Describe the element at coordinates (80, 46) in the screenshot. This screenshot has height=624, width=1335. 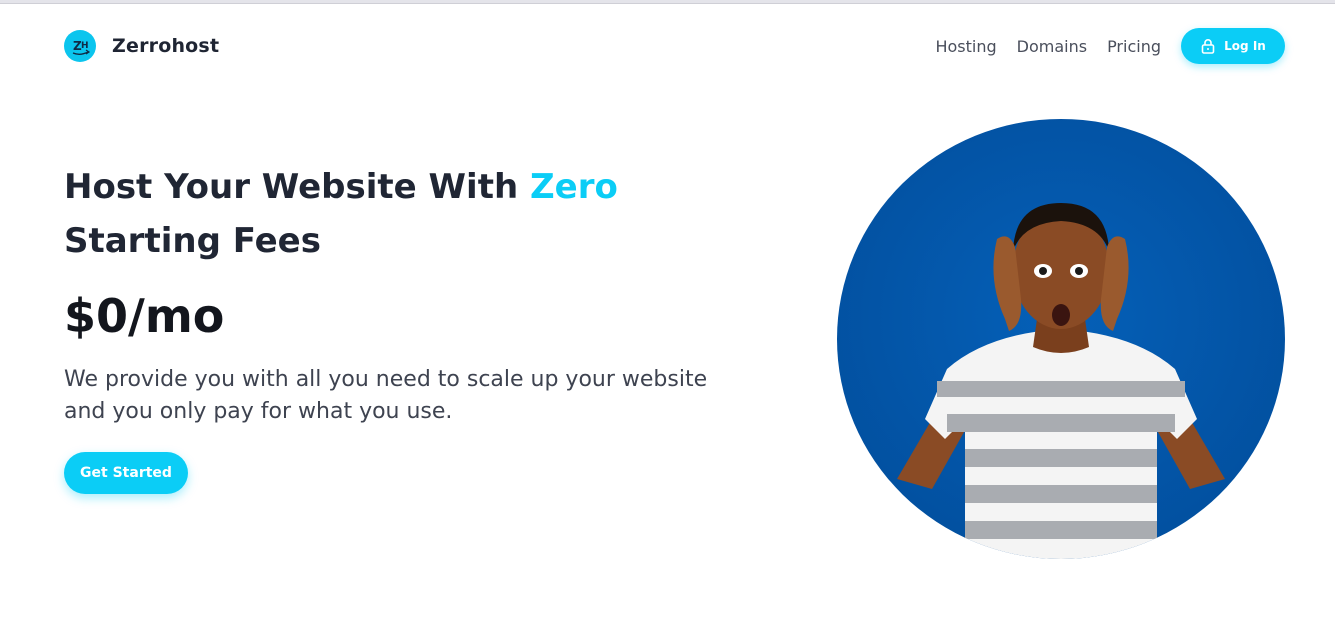
I see `zh-logo-icon: Z H` at that location.